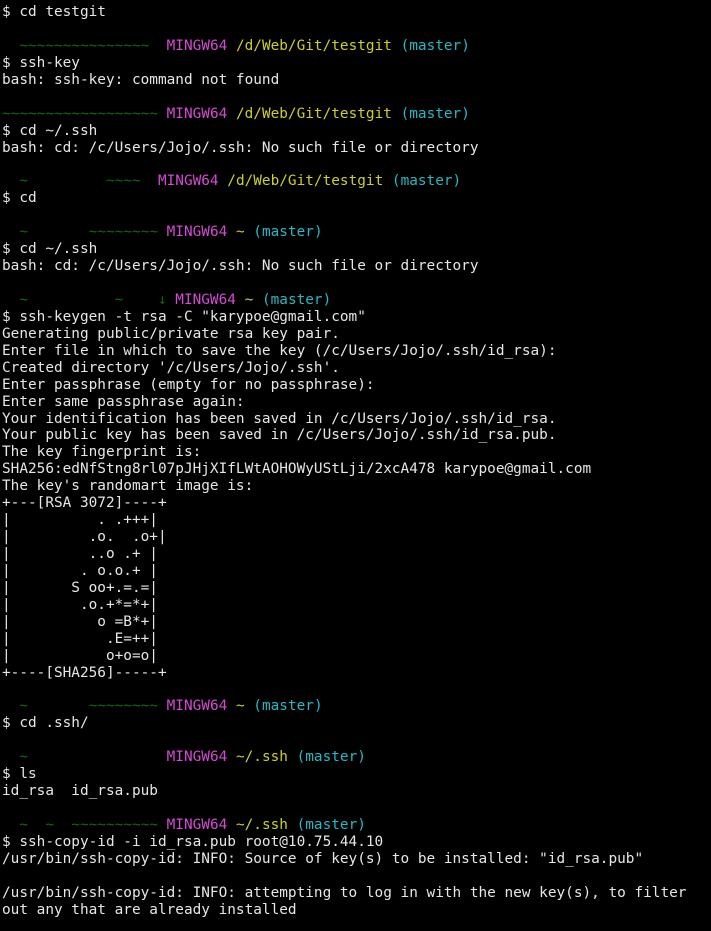 This screenshot has width=711, height=931. Describe the element at coordinates (80, 181) in the screenshot. I see `terminal-text-user: ~ ~~~~` at that location.